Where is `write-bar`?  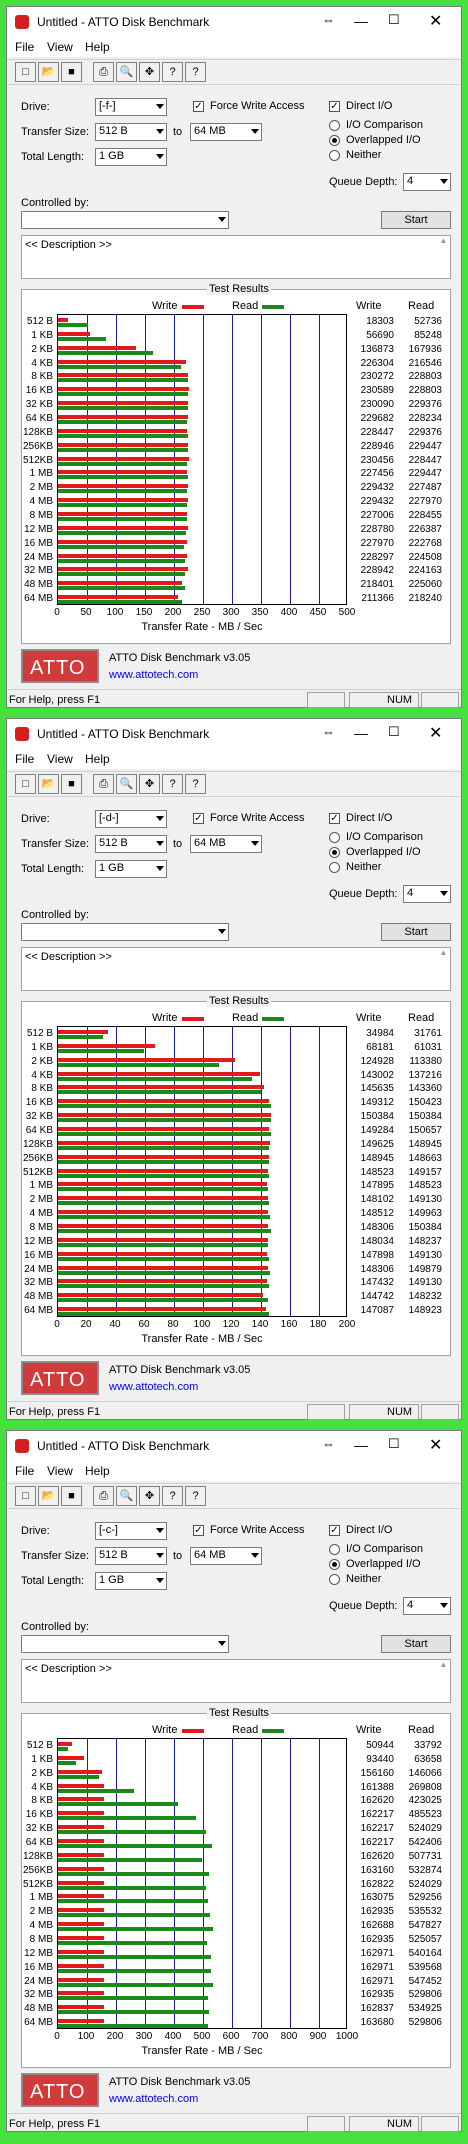 write-bar is located at coordinates (160, 1295).